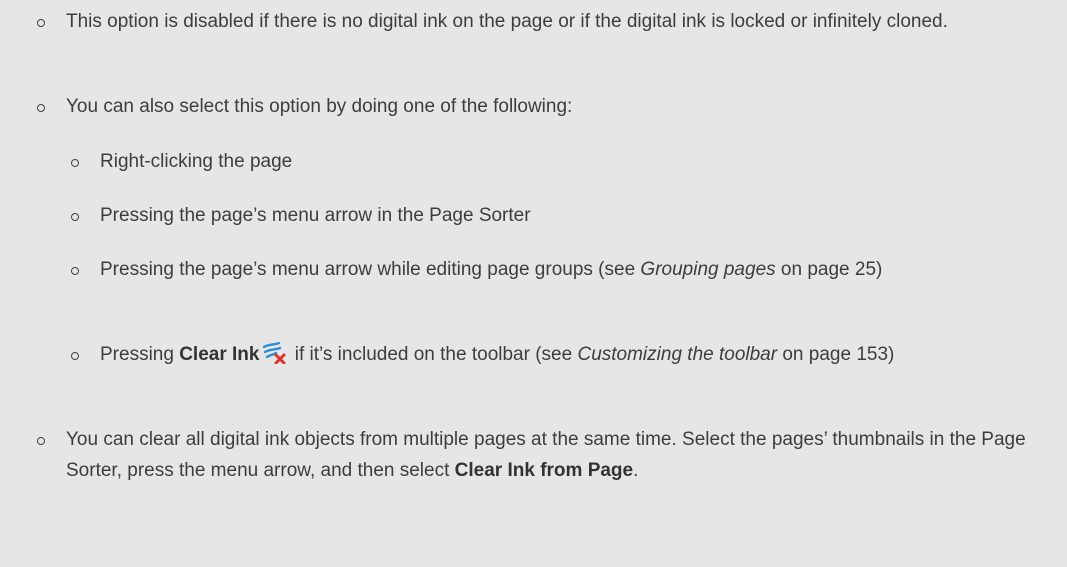 Image resolution: width=1067 pixels, height=567 pixels. Describe the element at coordinates (140, 354) in the screenshot. I see `text-run: Pressing` at that location.